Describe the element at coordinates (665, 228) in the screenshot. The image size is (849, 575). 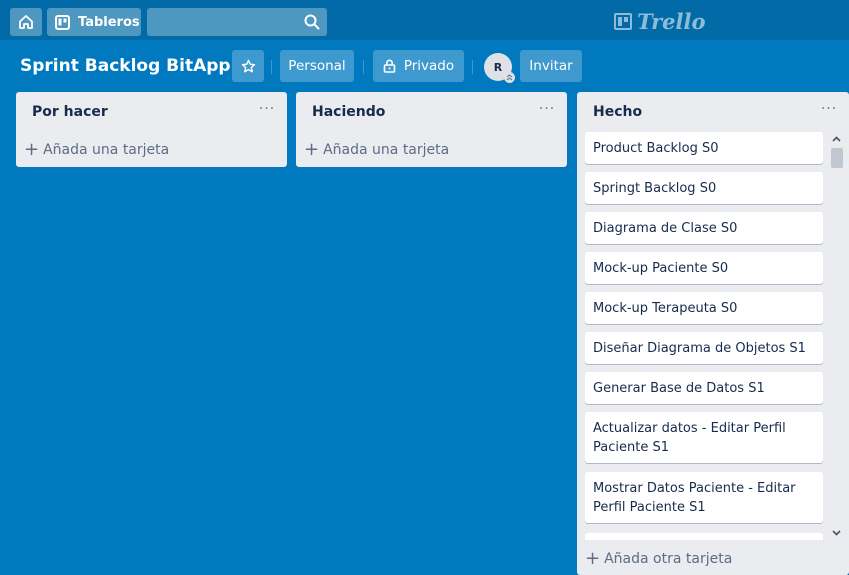
I see `card-title: Diagrama de Clase S0` at that location.